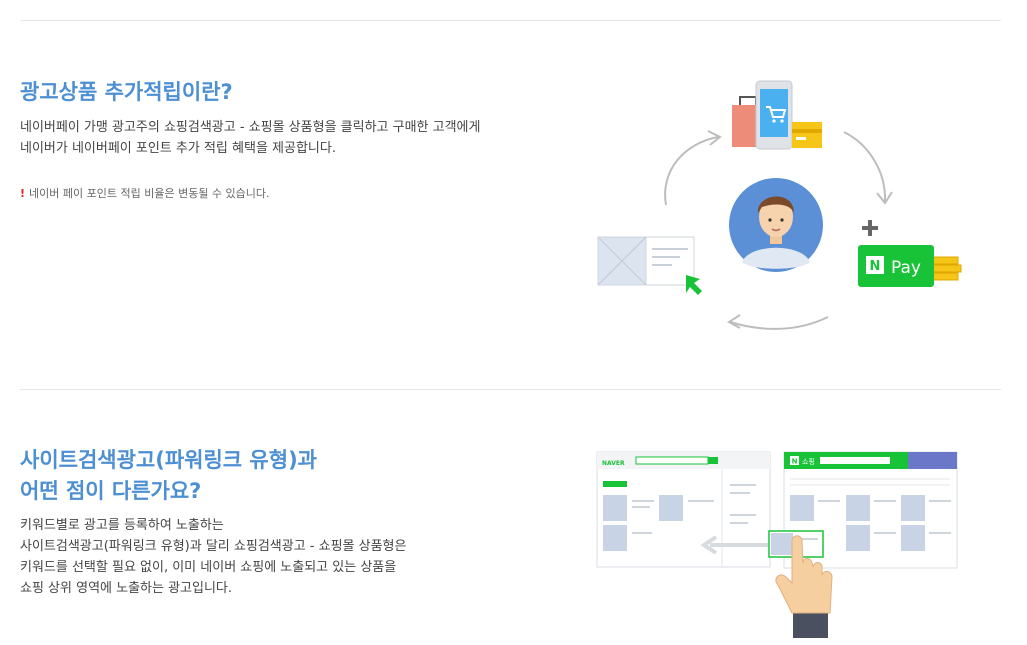 This screenshot has height=645, width=1027. Describe the element at coordinates (777, 544) in the screenshot. I see `search-vs-shopping-illustration: NAVER N 쇼핑` at that location.